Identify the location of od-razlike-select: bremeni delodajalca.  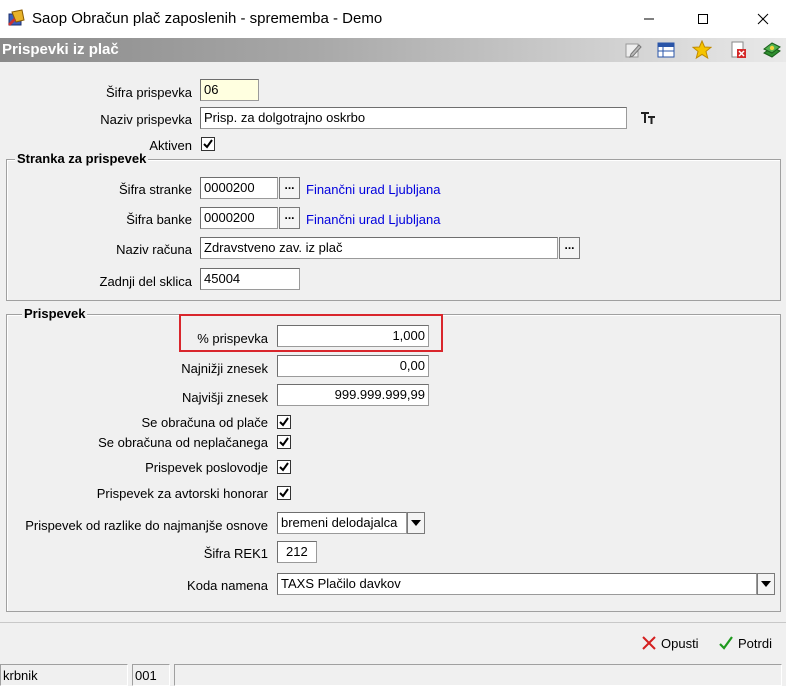
(342, 523).